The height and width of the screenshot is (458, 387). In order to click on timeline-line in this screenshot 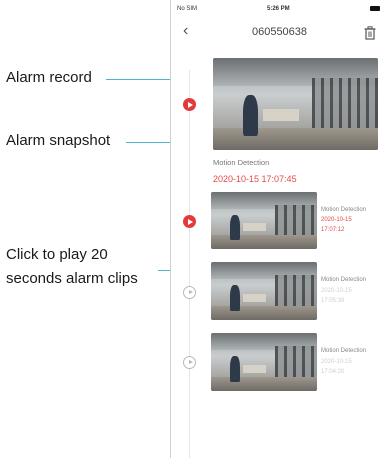, I will do `click(189, 264)`.